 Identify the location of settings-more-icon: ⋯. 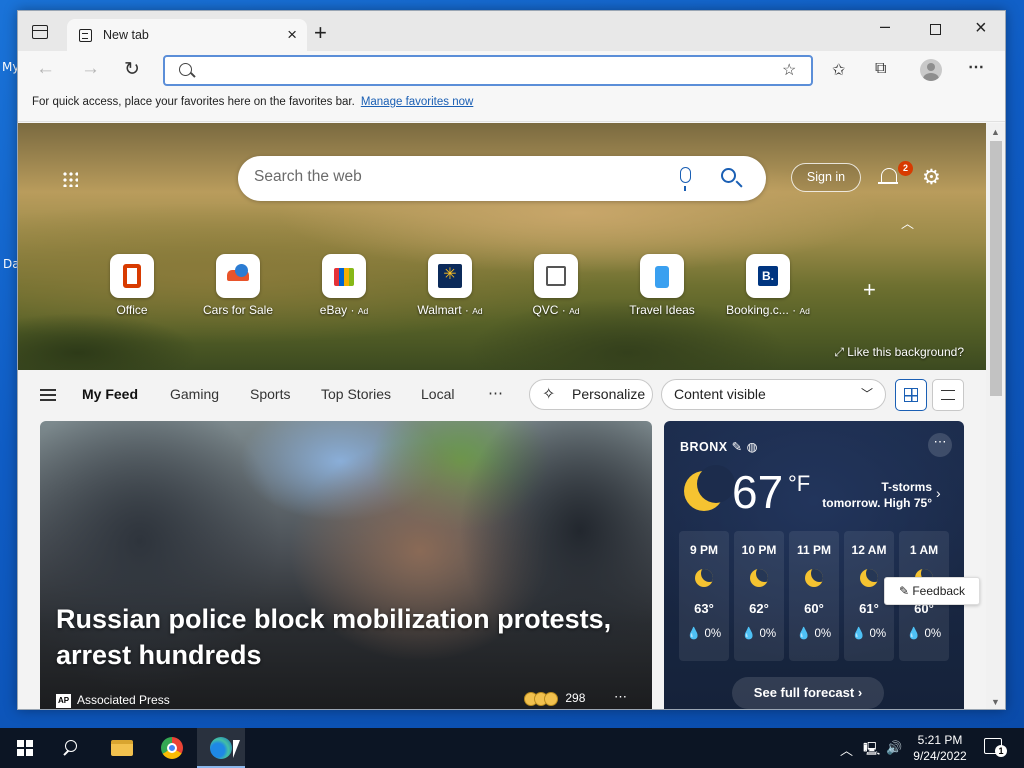
(976, 67).